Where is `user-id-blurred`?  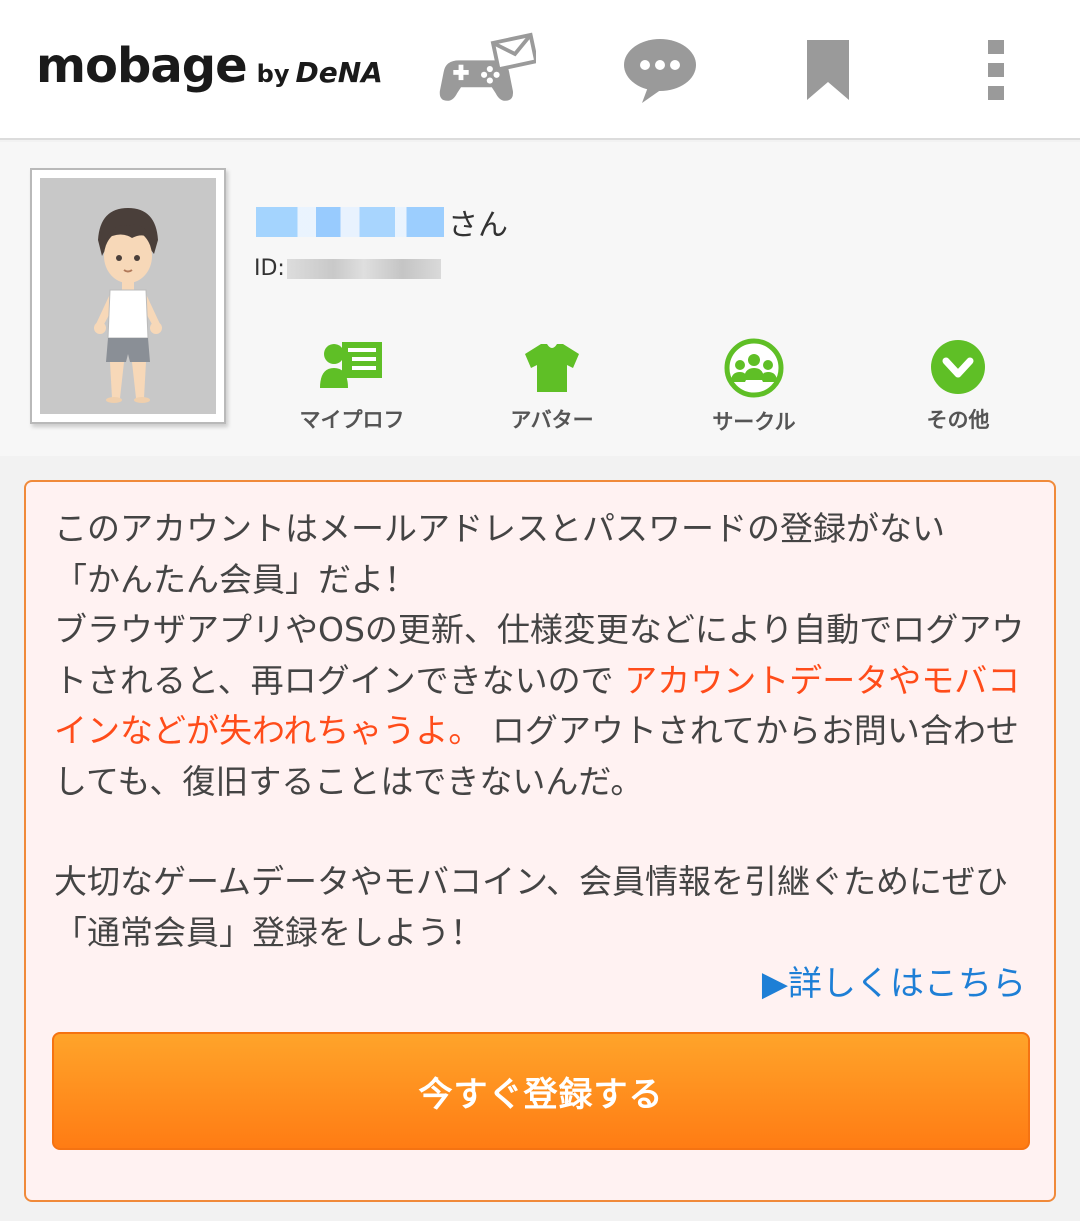 user-id-blurred is located at coordinates (363, 268).